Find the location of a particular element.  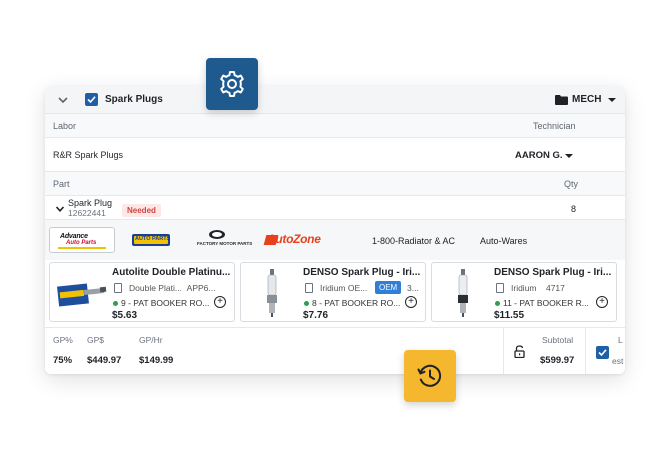

folder-icon is located at coordinates (561, 100).